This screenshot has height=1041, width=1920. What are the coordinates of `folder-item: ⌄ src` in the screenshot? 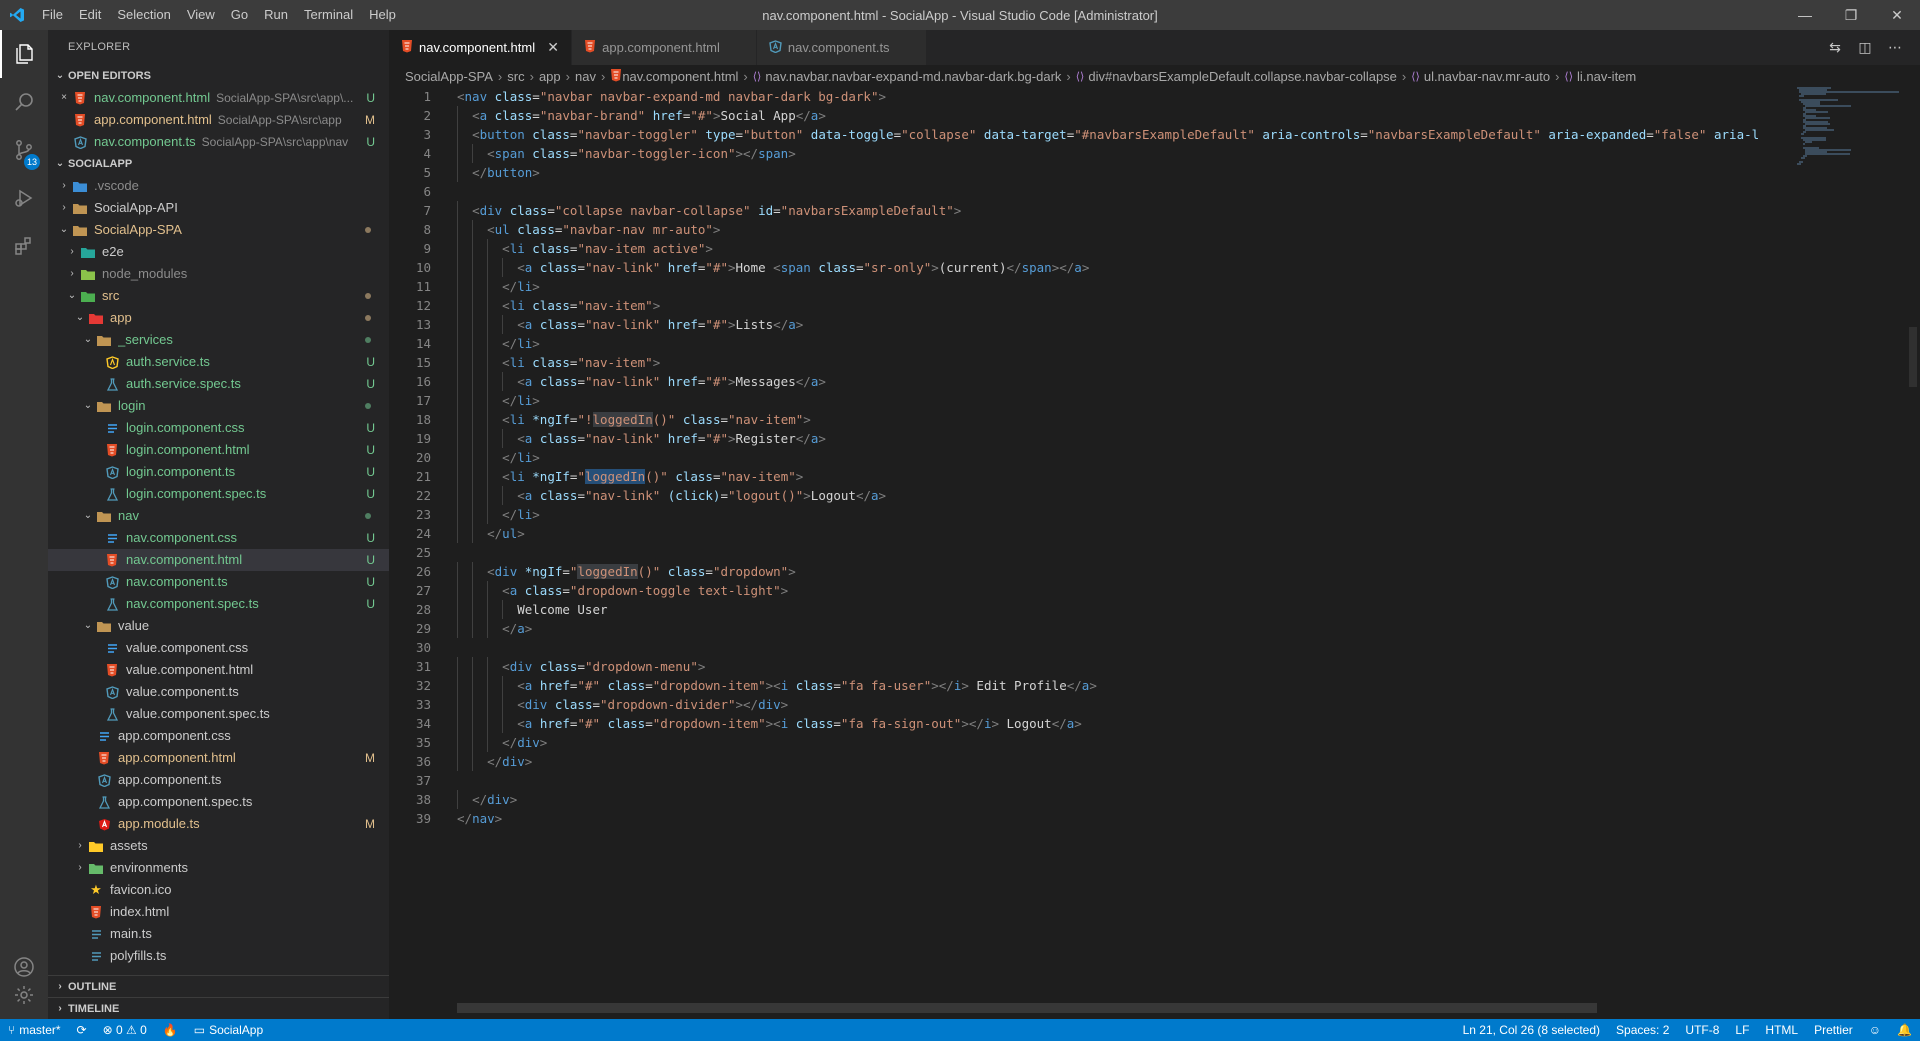 It's located at (218, 296).